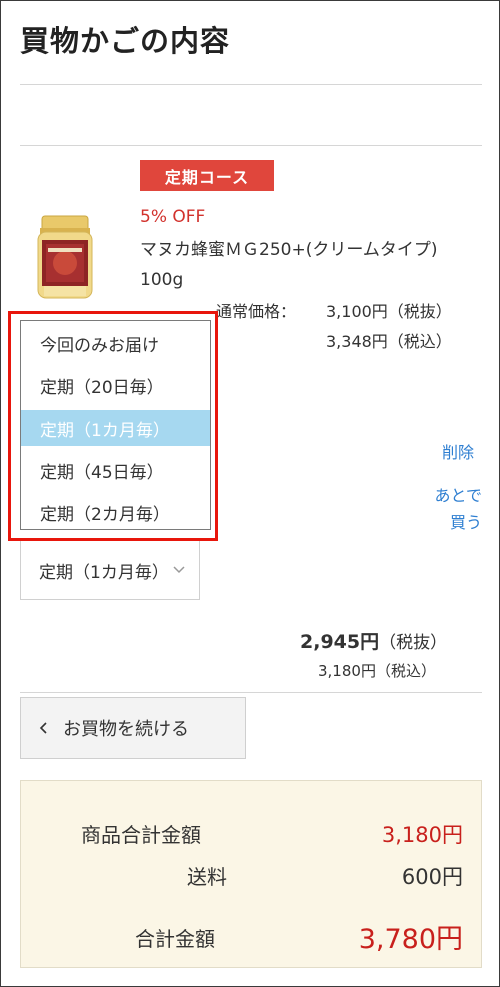 The width and height of the screenshot is (500, 987). I want to click on continue-shopping-label: お買物を続ける, so click(126, 729).